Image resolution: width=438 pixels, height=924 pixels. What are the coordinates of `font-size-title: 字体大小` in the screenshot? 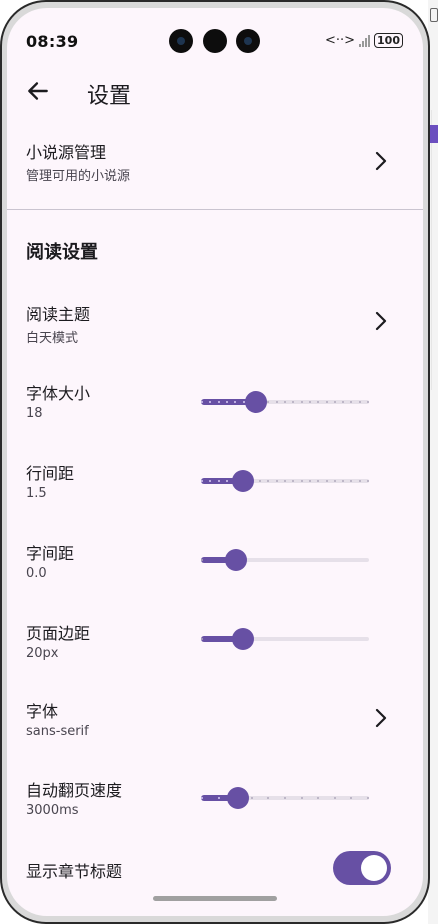 It's located at (58, 393).